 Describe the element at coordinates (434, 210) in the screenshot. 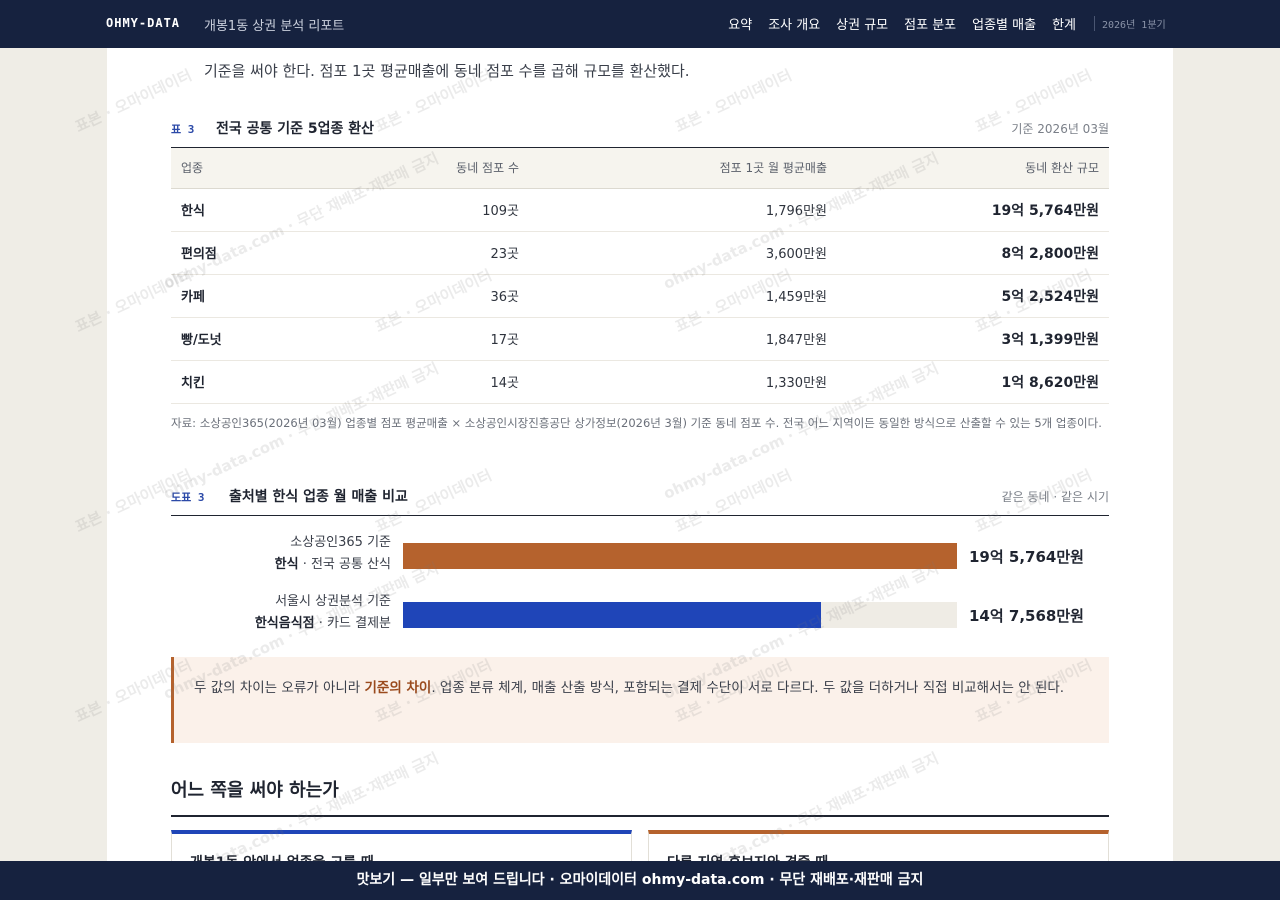

I see `cell-store-count: 109곳` at that location.